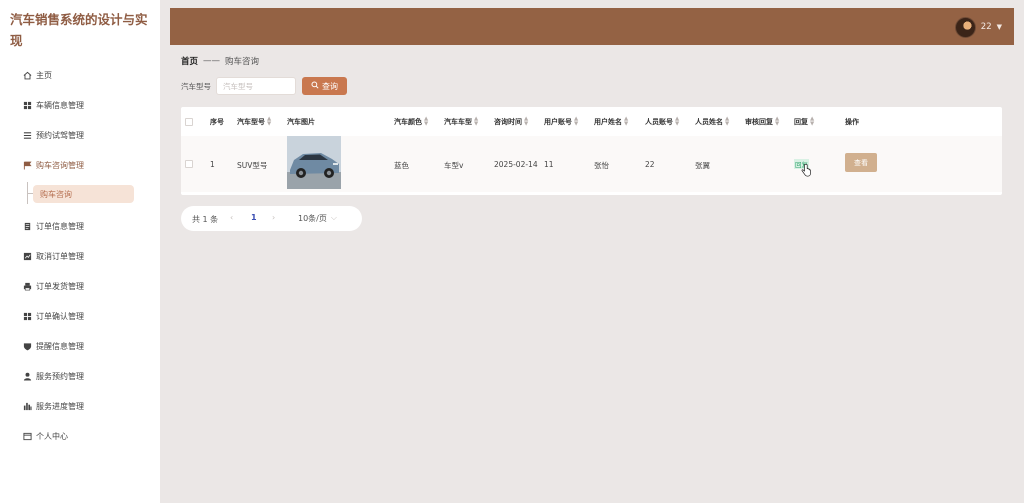  Describe the element at coordinates (978, 27) in the screenshot. I see `user-menu: 22 ▼` at that location.